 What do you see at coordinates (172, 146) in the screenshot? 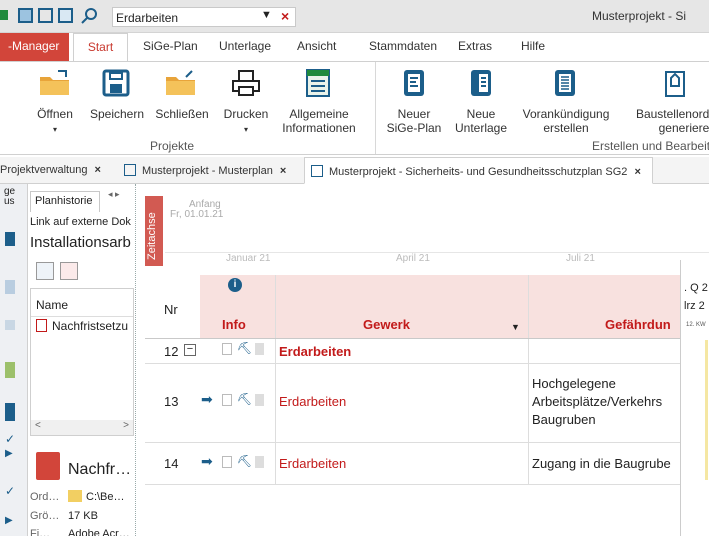
I see `group-label-projekte: Projekte` at bounding box center [172, 146].